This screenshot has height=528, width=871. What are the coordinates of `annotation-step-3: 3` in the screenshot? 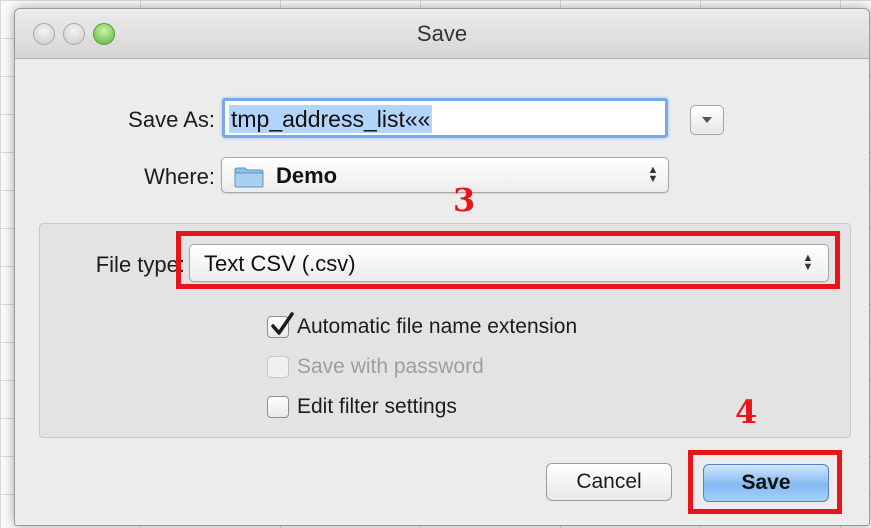 It's located at (464, 200).